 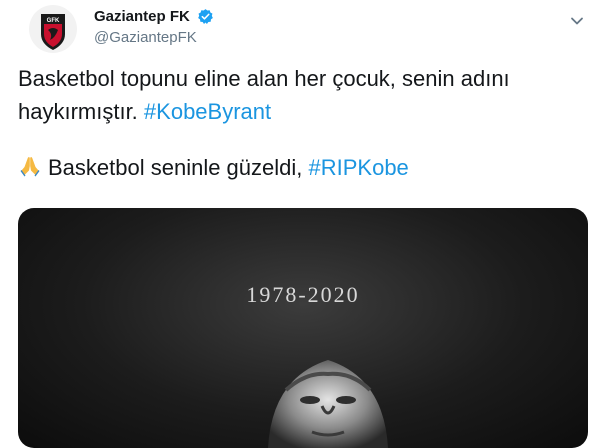 I want to click on portrait-photo, so click(x=328, y=404).